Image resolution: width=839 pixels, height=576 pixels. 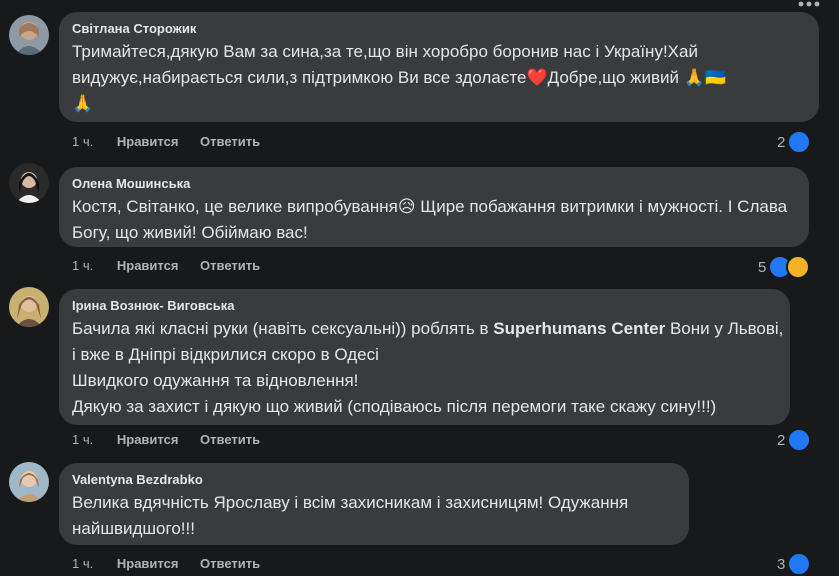 I want to click on comment-author: Олена Мошинська, so click(x=434, y=183).